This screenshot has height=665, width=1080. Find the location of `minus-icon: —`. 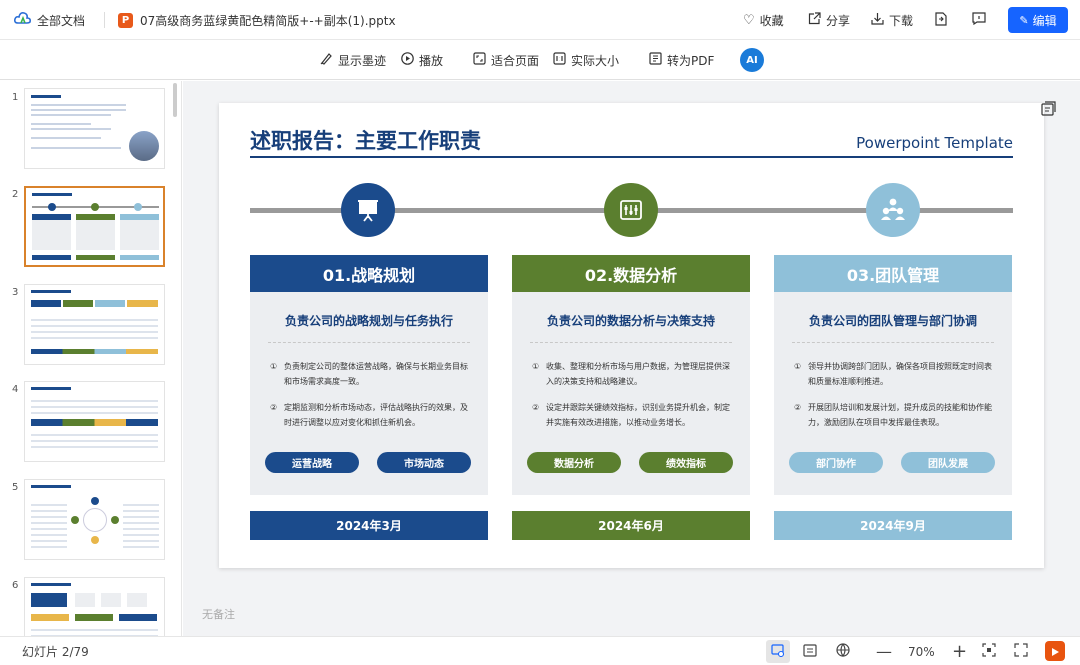

minus-icon: — is located at coordinates (884, 651).